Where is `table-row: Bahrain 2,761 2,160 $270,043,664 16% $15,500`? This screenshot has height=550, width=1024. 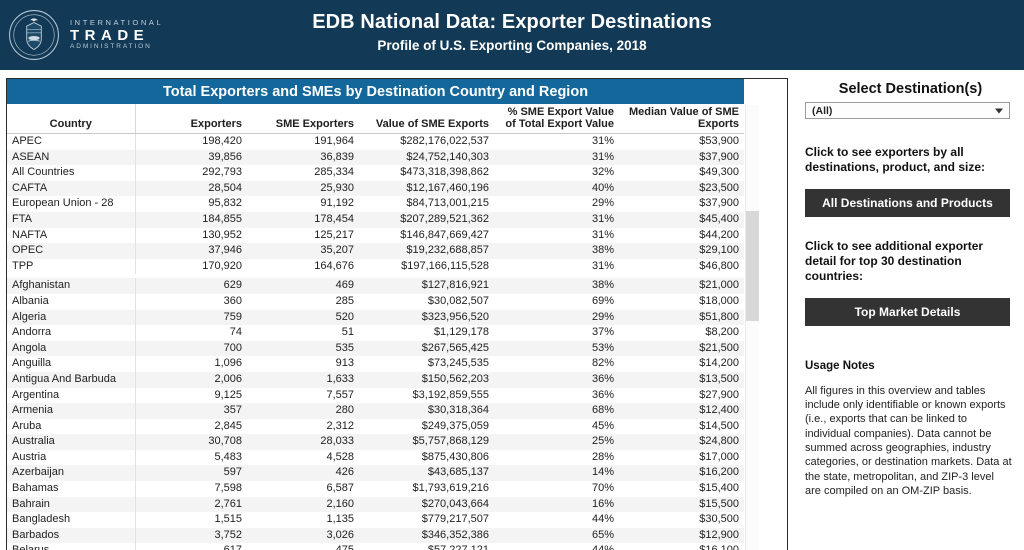 table-row: Bahrain 2,761 2,160 $270,043,664 16% $15,500 is located at coordinates (375, 504).